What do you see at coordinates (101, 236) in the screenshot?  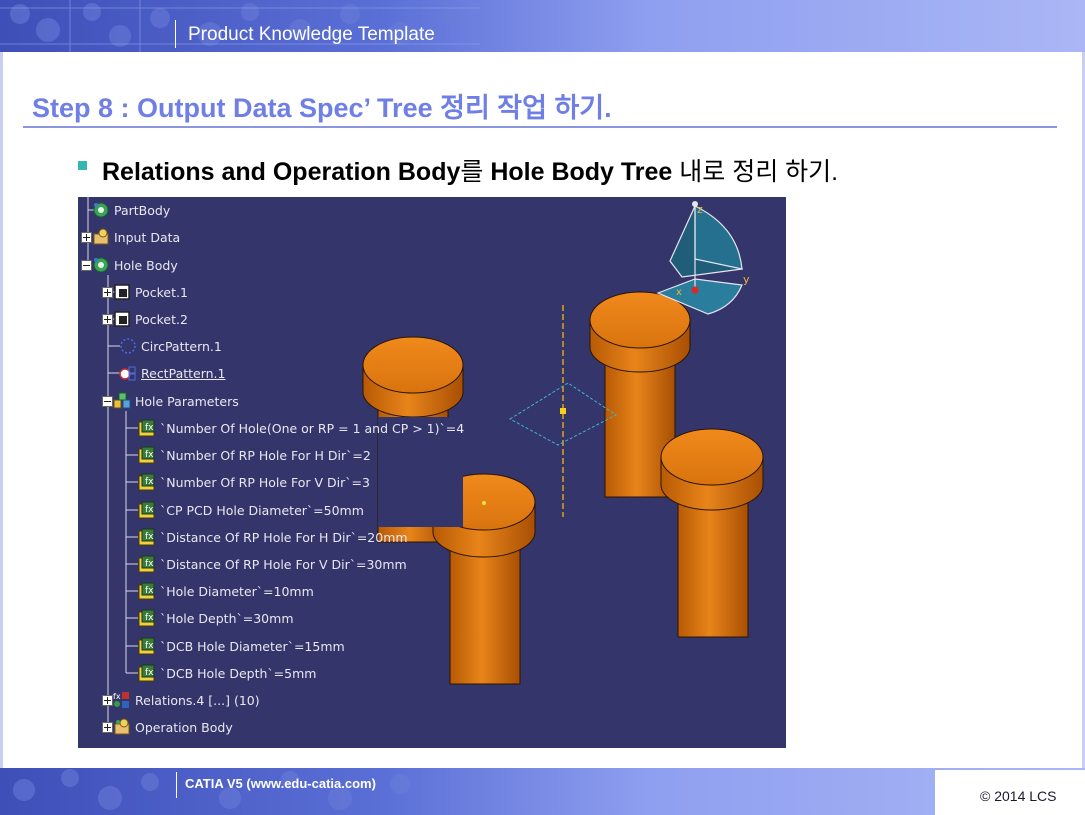 I see `input-data-icon` at bounding box center [101, 236].